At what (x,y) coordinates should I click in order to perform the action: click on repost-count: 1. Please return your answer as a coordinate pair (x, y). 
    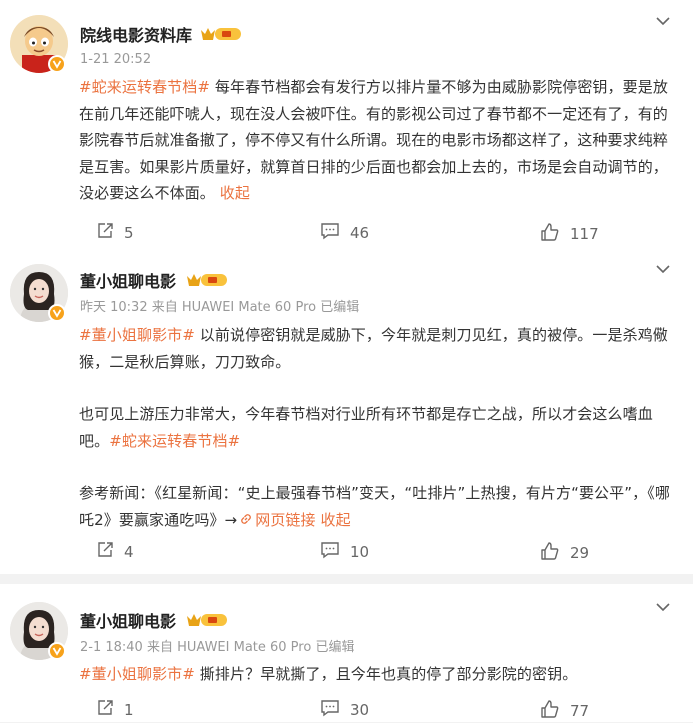
    Looking at the image, I should click on (129, 710).